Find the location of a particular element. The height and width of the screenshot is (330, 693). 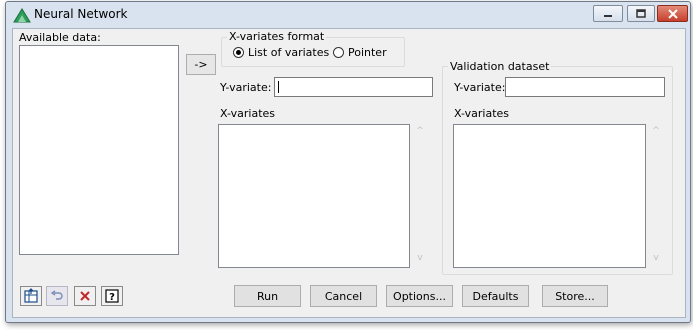

list-of-variates-label: List of variates is located at coordinates (288, 52).